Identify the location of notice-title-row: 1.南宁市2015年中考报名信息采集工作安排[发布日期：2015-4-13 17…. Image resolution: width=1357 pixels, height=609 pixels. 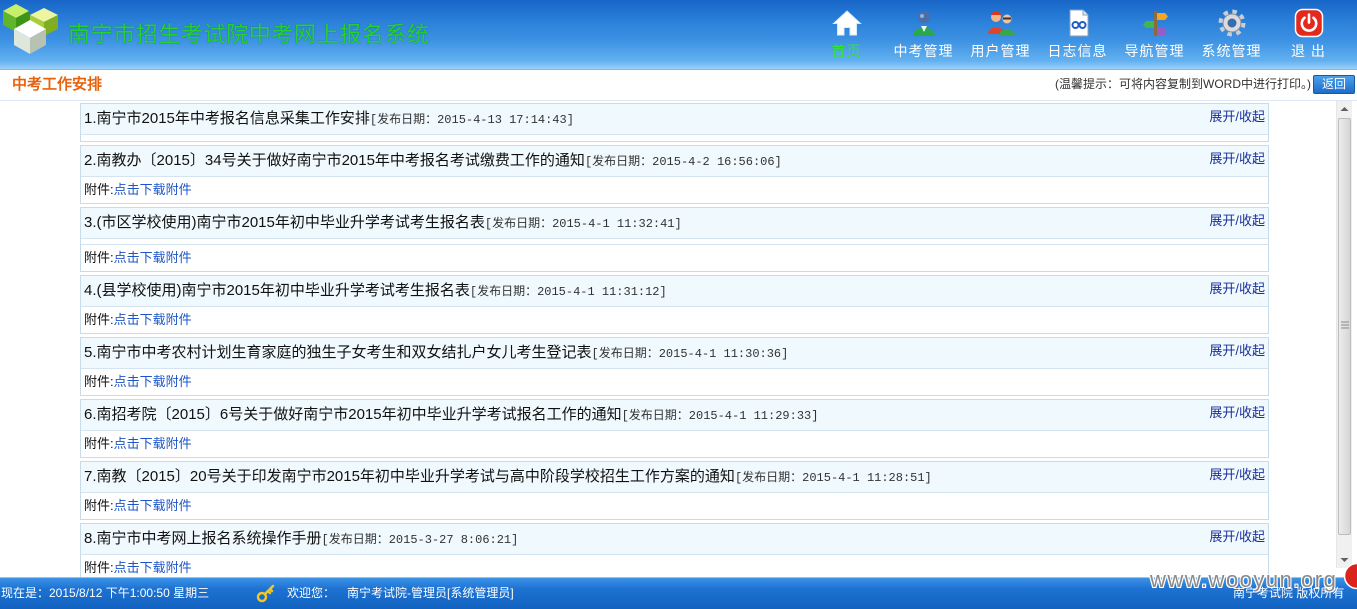
(674, 119).